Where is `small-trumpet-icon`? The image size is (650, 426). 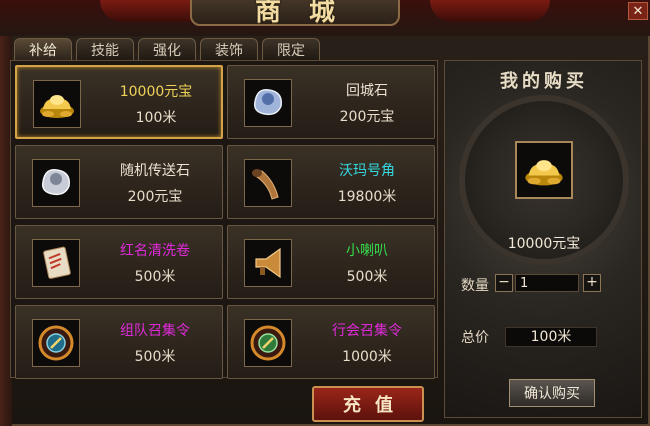 small-trumpet-icon is located at coordinates (268, 263).